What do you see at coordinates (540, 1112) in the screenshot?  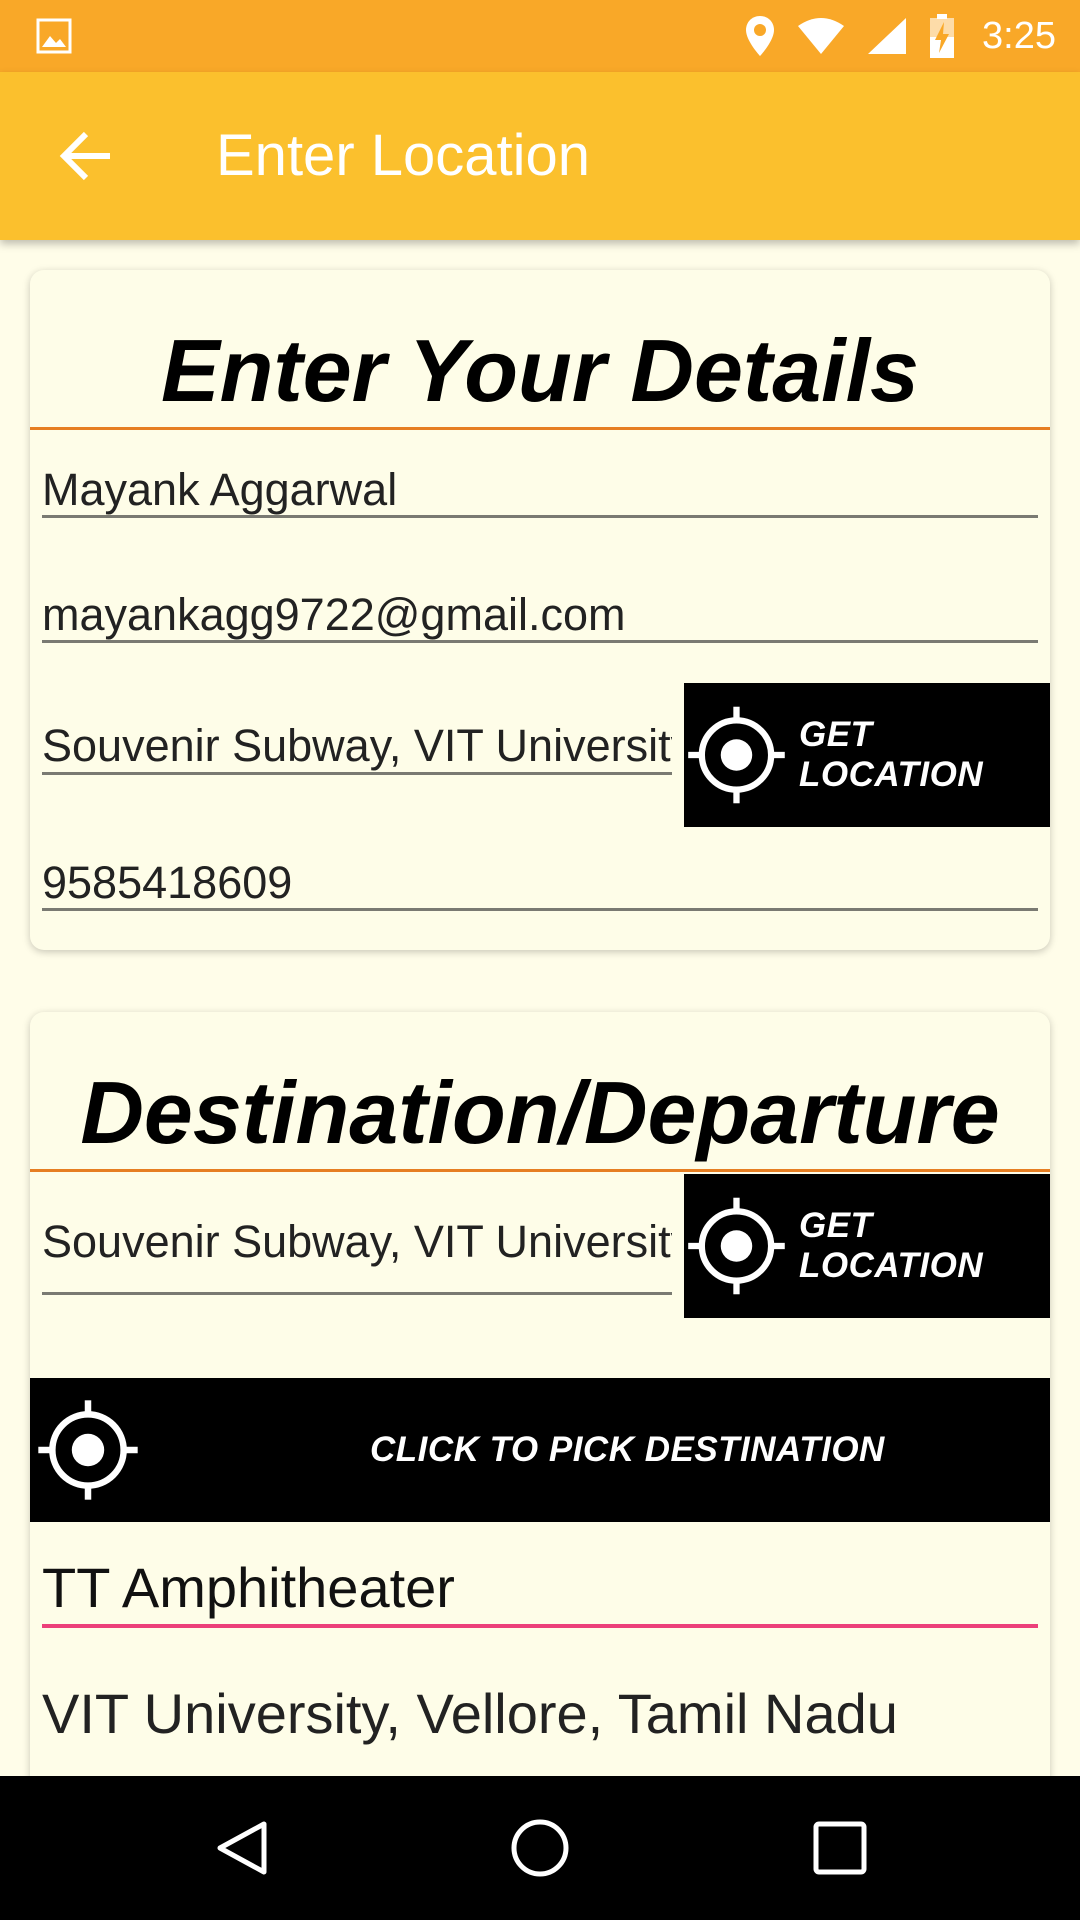 I see `destination-card-title: Destination/Departure` at bounding box center [540, 1112].